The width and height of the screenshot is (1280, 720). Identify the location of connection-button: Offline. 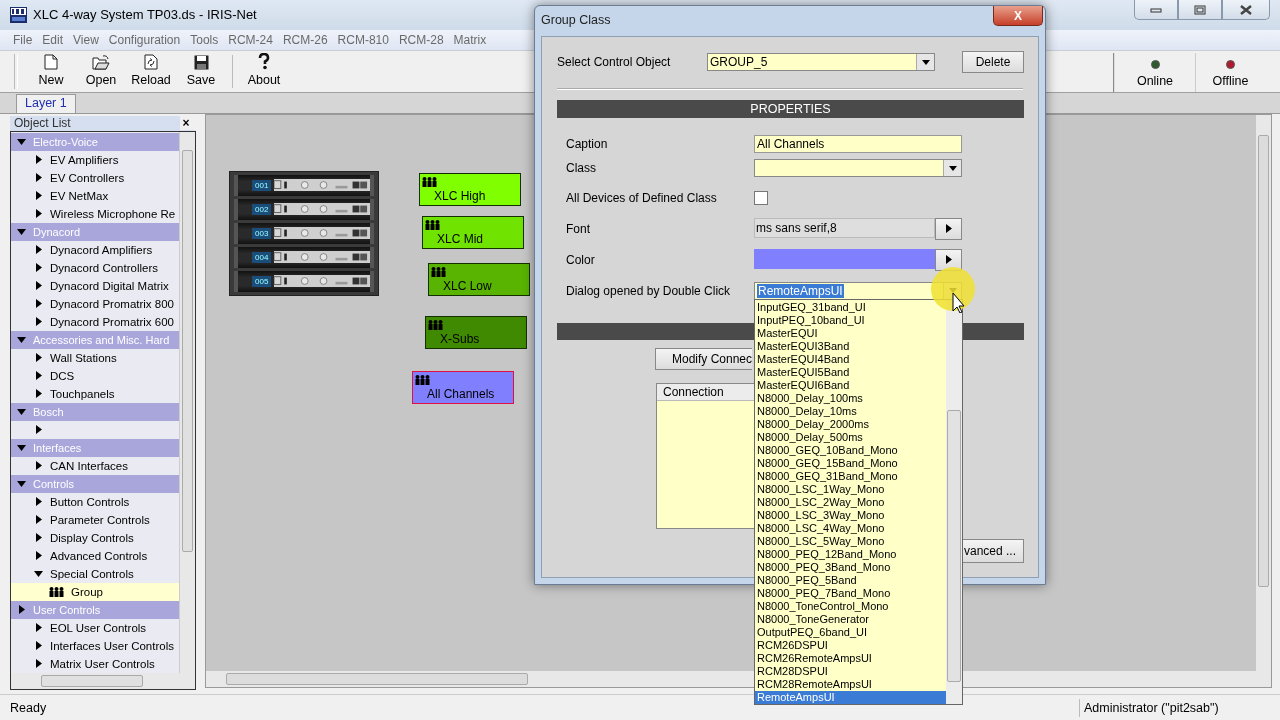
(1230, 72).